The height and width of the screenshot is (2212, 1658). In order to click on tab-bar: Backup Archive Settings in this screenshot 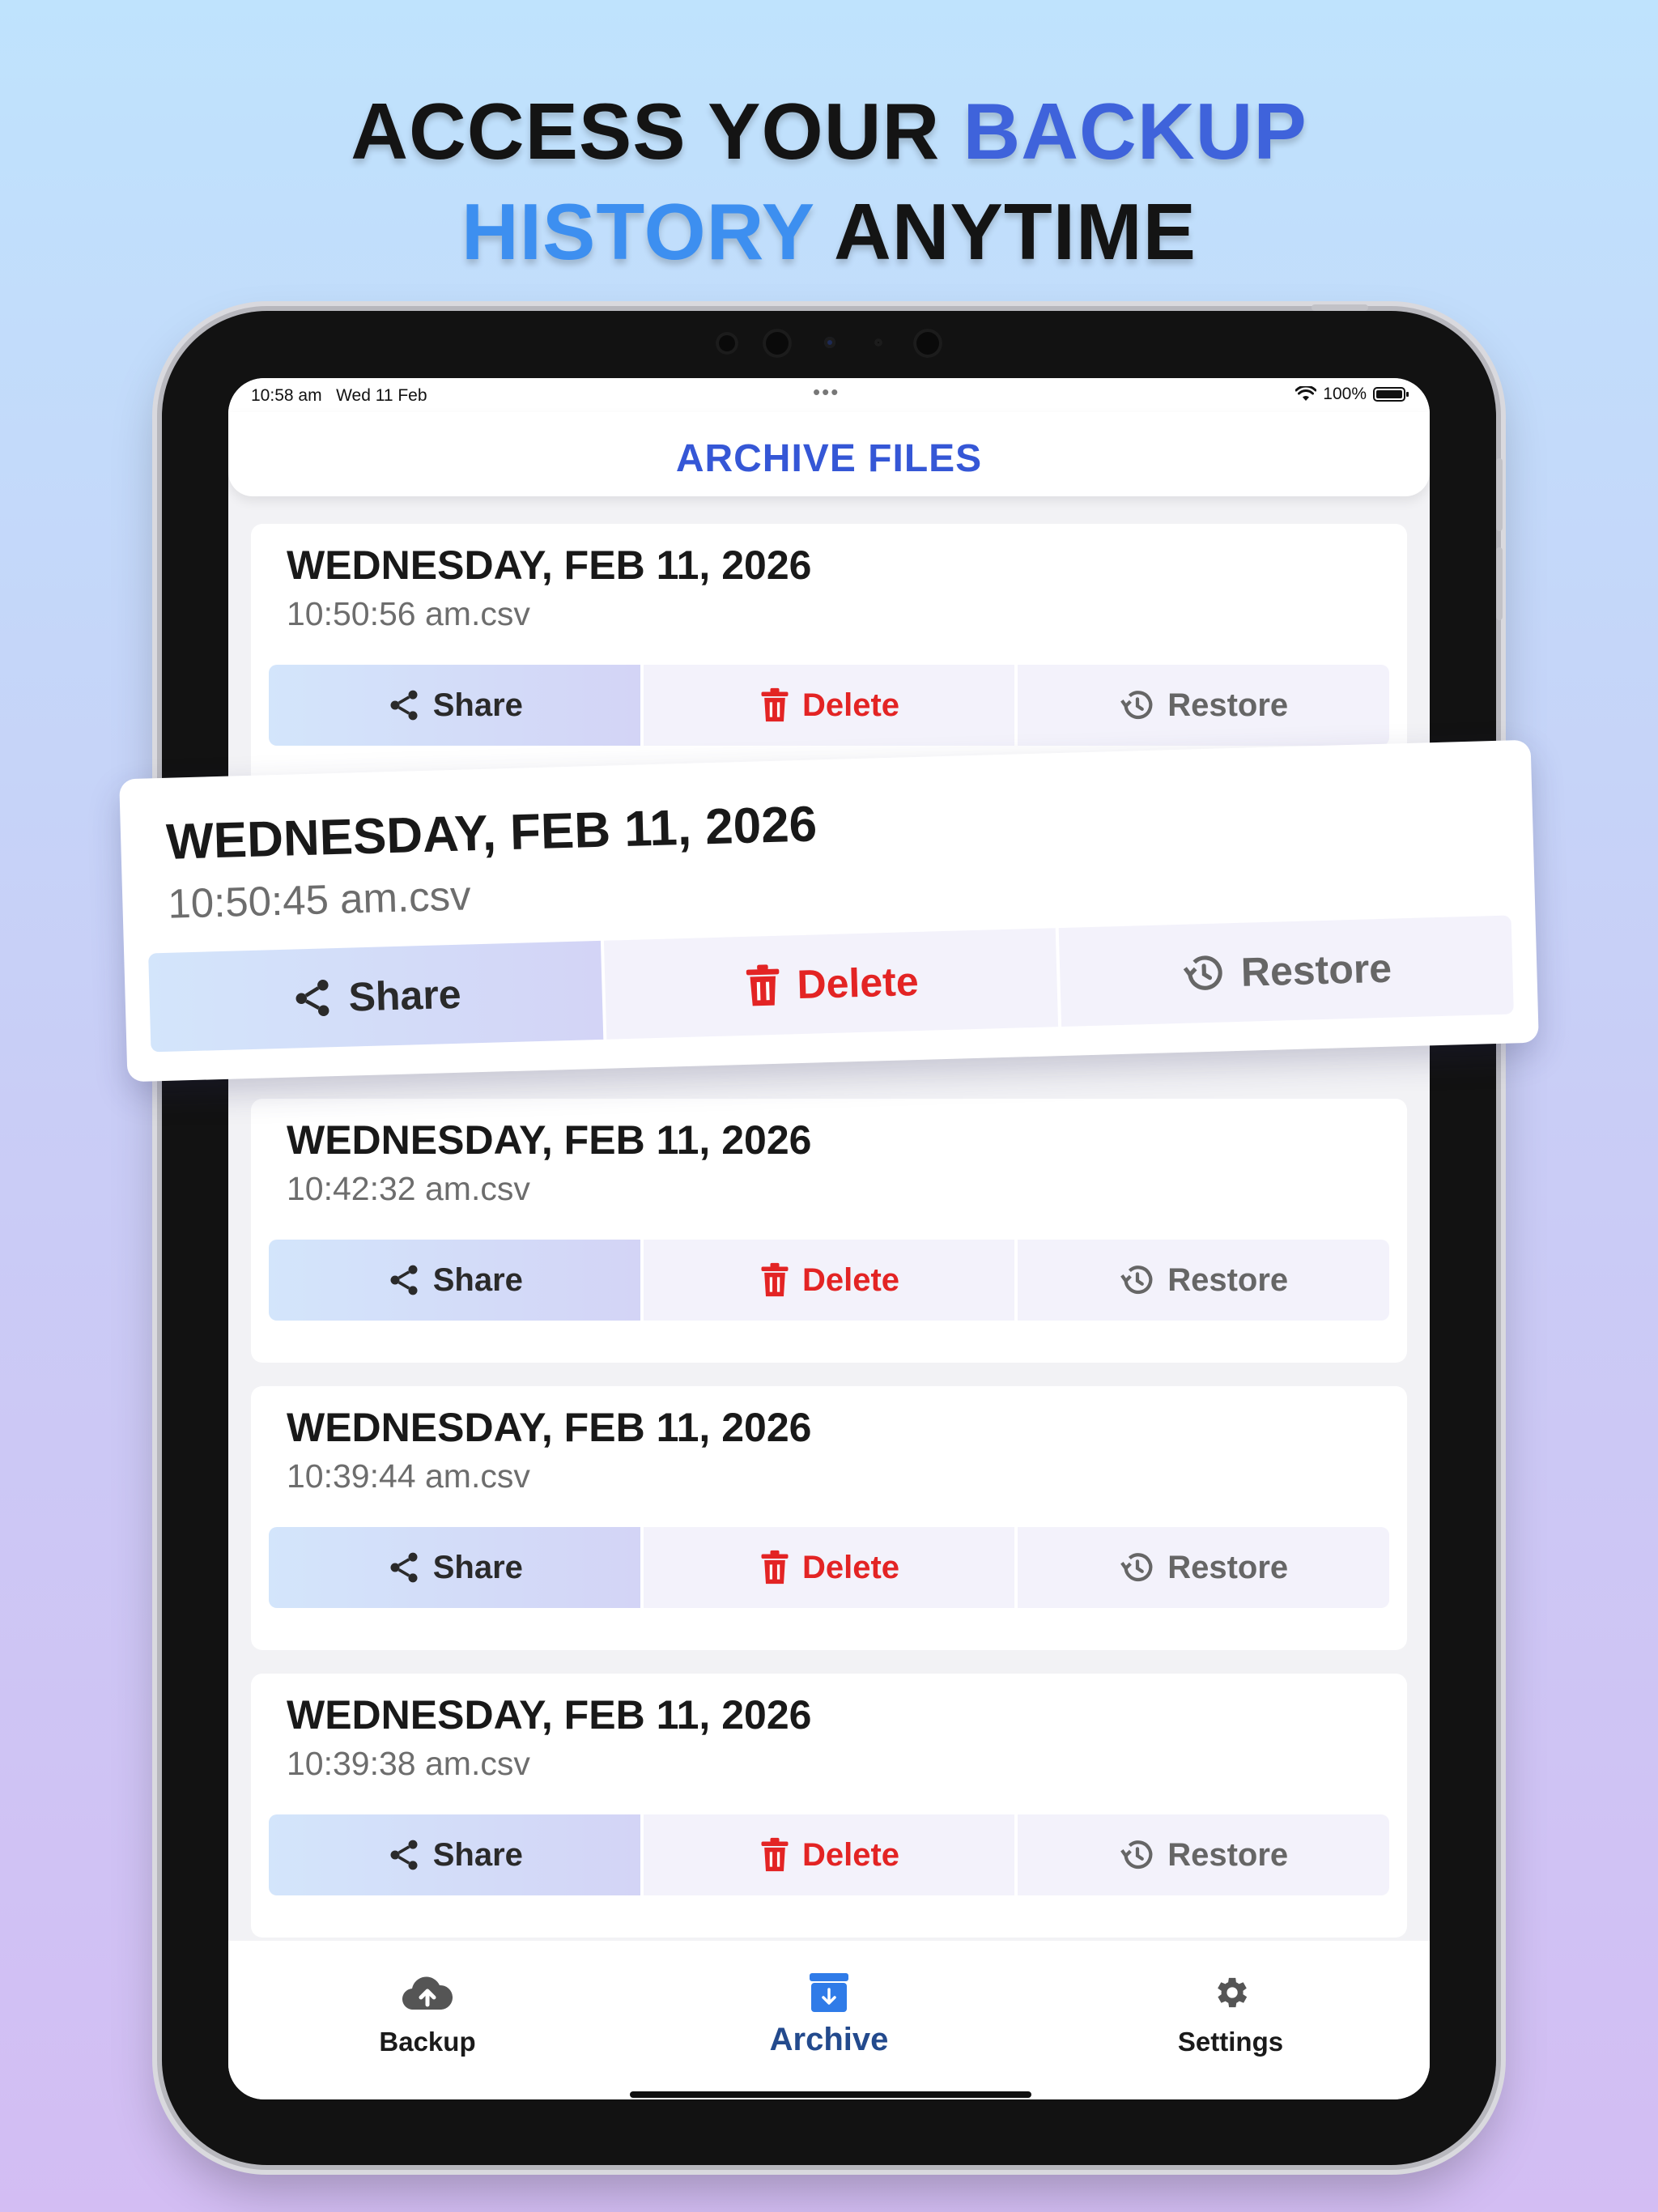, I will do `click(829, 2020)`.